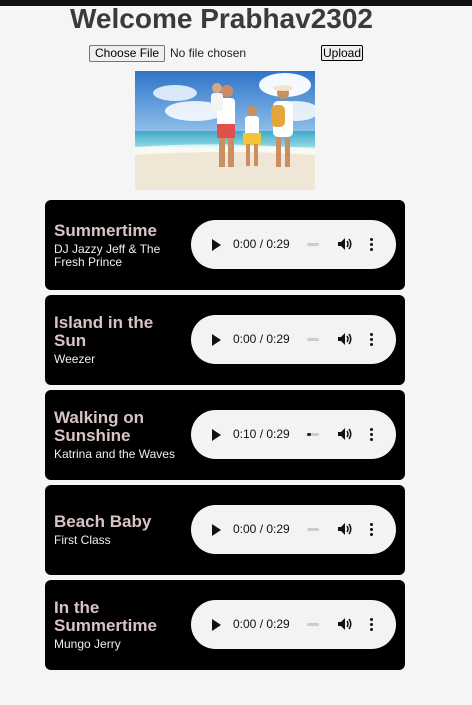 This screenshot has height=705, width=472. What do you see at coordinates (82, 540) in the screenshot?
I see `song-artist: First Class` at bounding box center [82, 540].